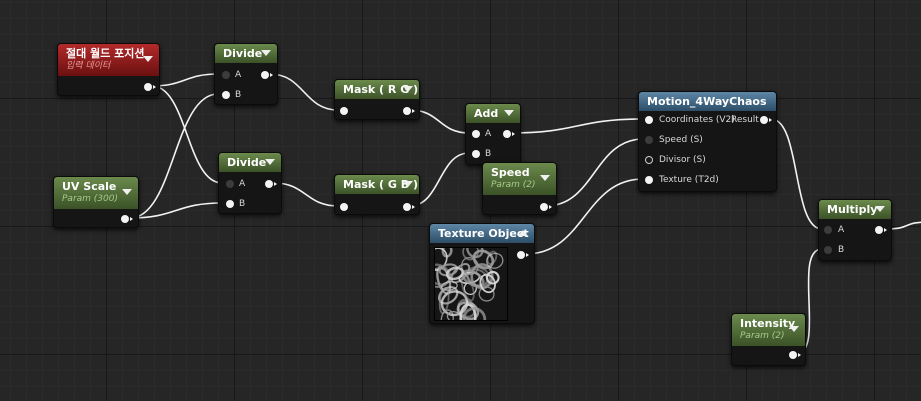 The image size is (921, 401). Describe the element at coordinates (649, 120) in the screenshot. I see `input-pin-coordinates` at that location.